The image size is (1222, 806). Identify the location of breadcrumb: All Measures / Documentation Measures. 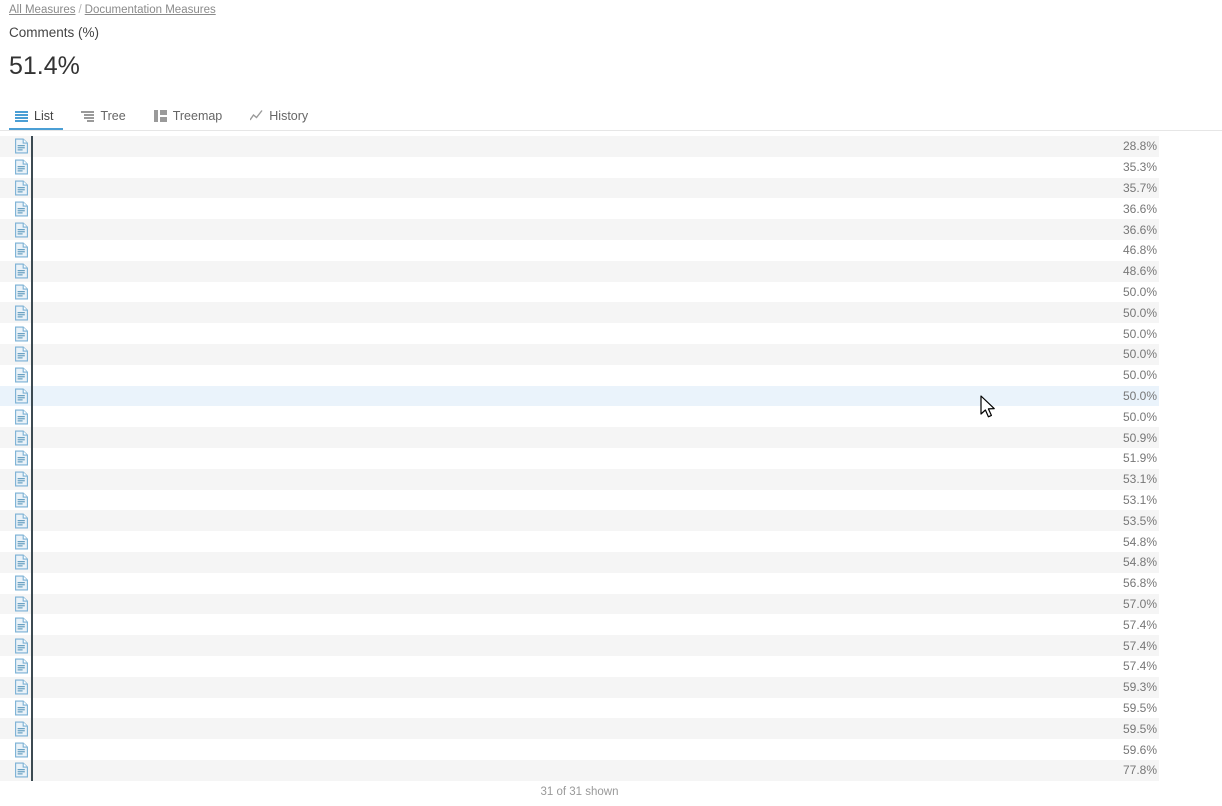
(112, 10).